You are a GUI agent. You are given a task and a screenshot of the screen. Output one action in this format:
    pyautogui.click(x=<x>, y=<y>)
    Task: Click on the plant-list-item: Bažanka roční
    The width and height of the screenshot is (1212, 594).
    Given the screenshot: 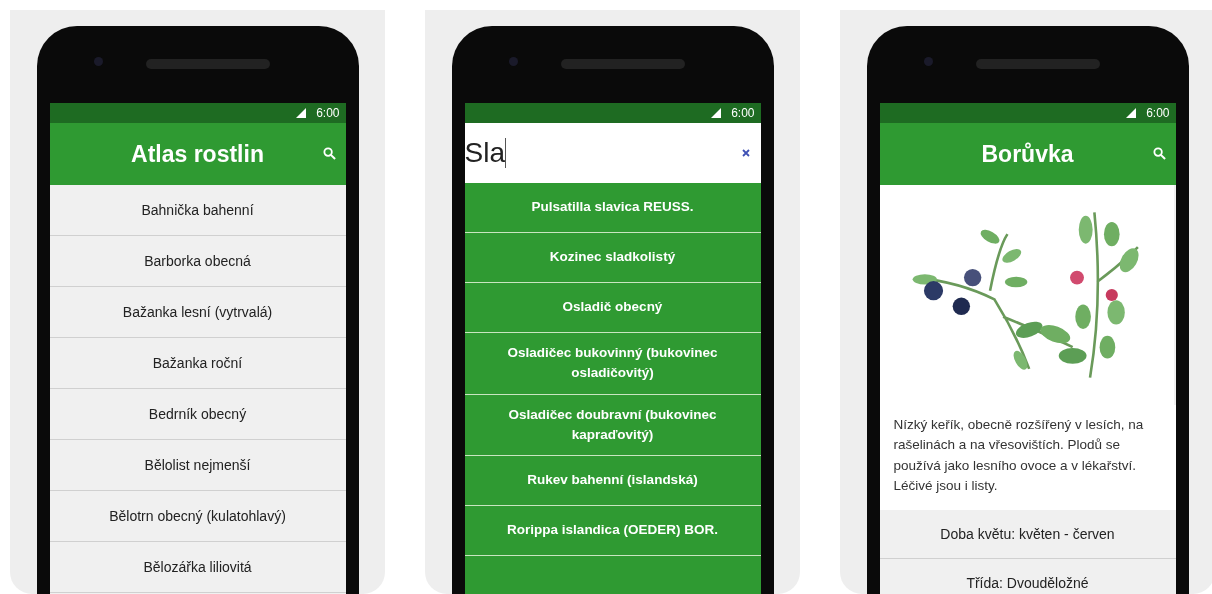 What is the action you would take?
    pyautogui.click(x=197, y=363)
    